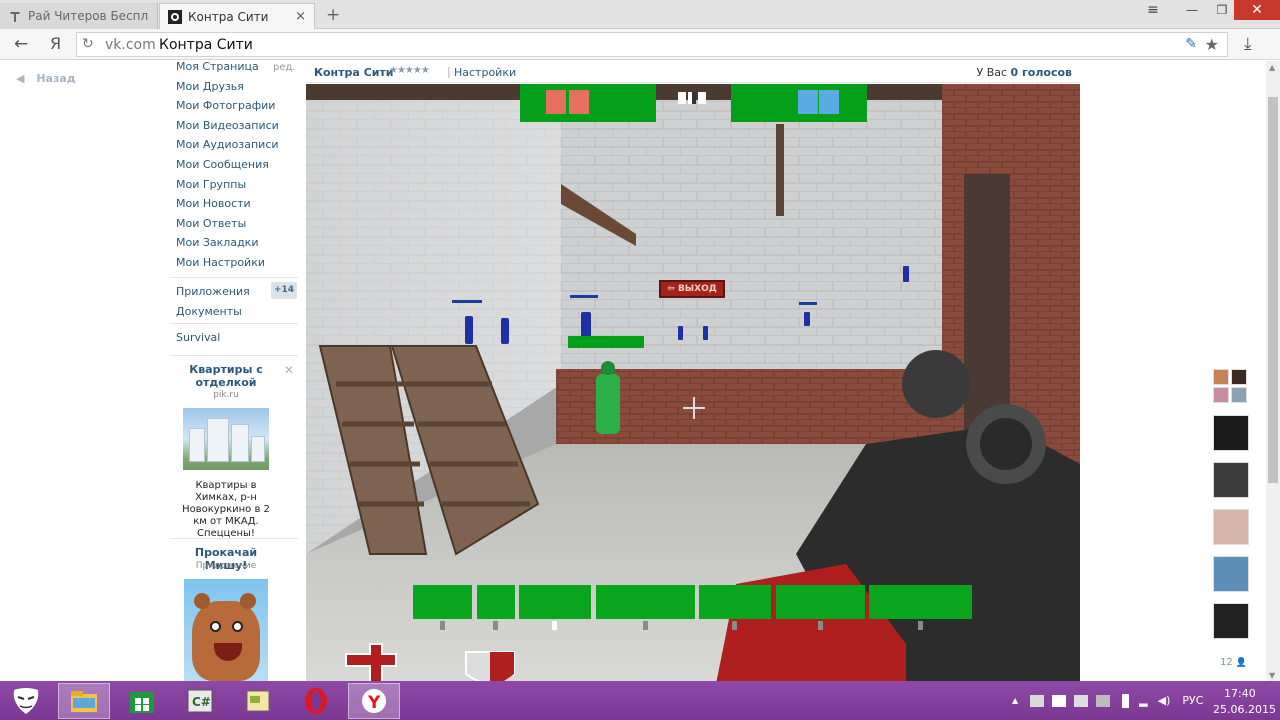 This screenshot has width=1280, height=720. I want to click on clock-date: 25.06.2015, so click(1244, 709).